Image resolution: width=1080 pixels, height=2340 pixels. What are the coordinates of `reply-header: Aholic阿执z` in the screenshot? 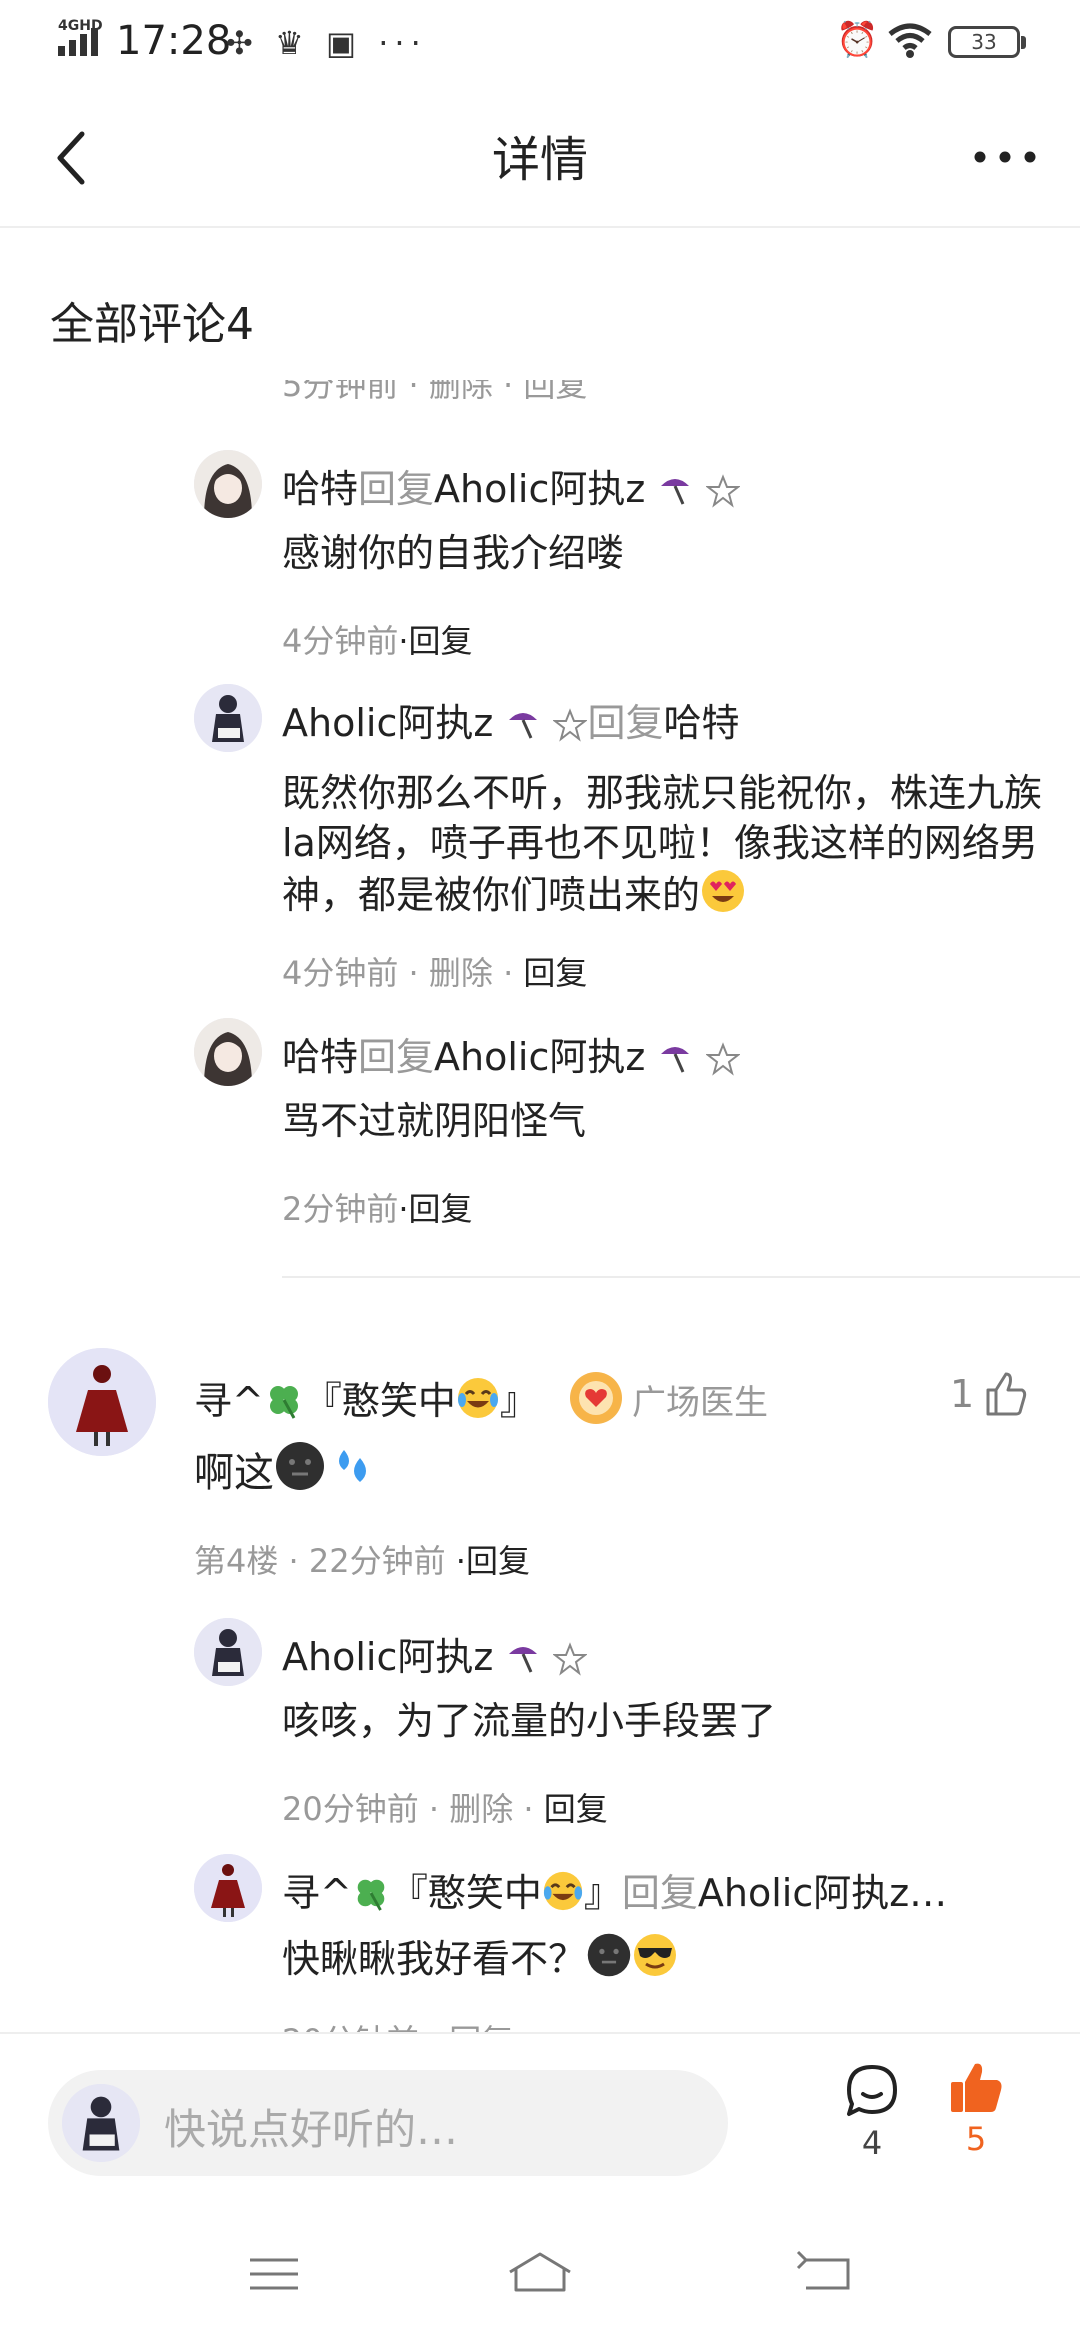 It's located at (435, 1655).